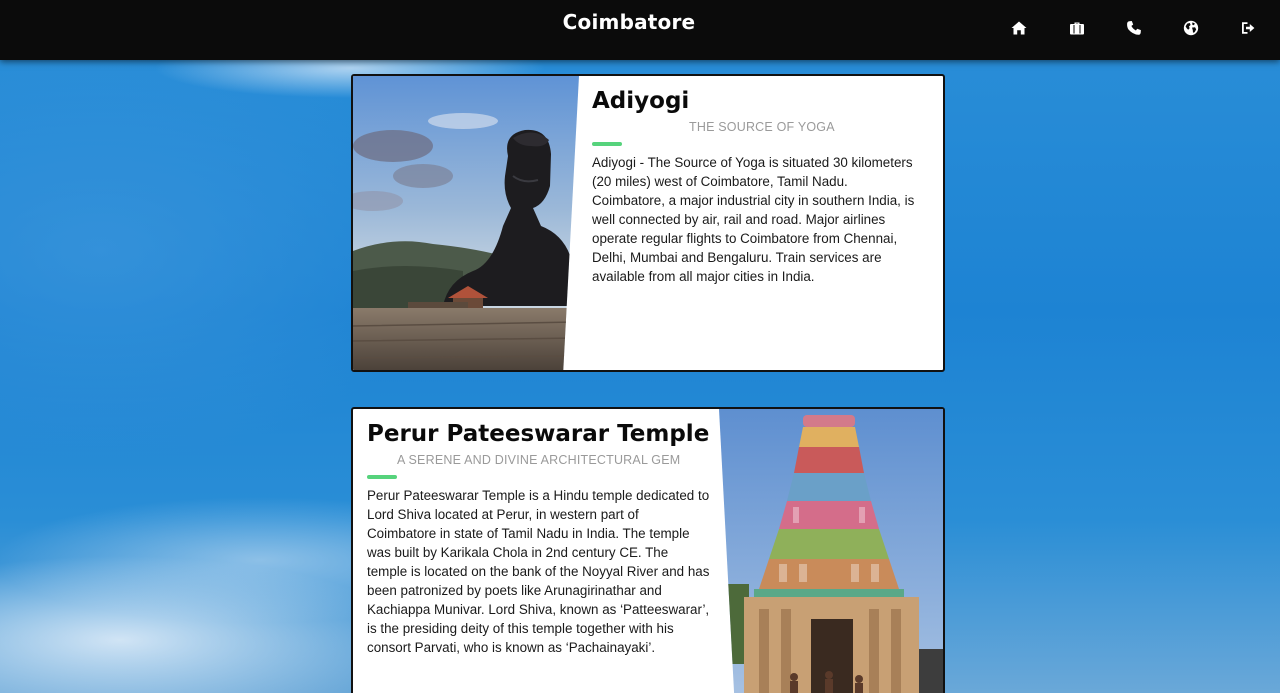 This screenshot has width=1280, height=693. What do you see at coordinates (1019, 28) in the screenshot?
I see `home-icon` at bounding box center [1019, 28].